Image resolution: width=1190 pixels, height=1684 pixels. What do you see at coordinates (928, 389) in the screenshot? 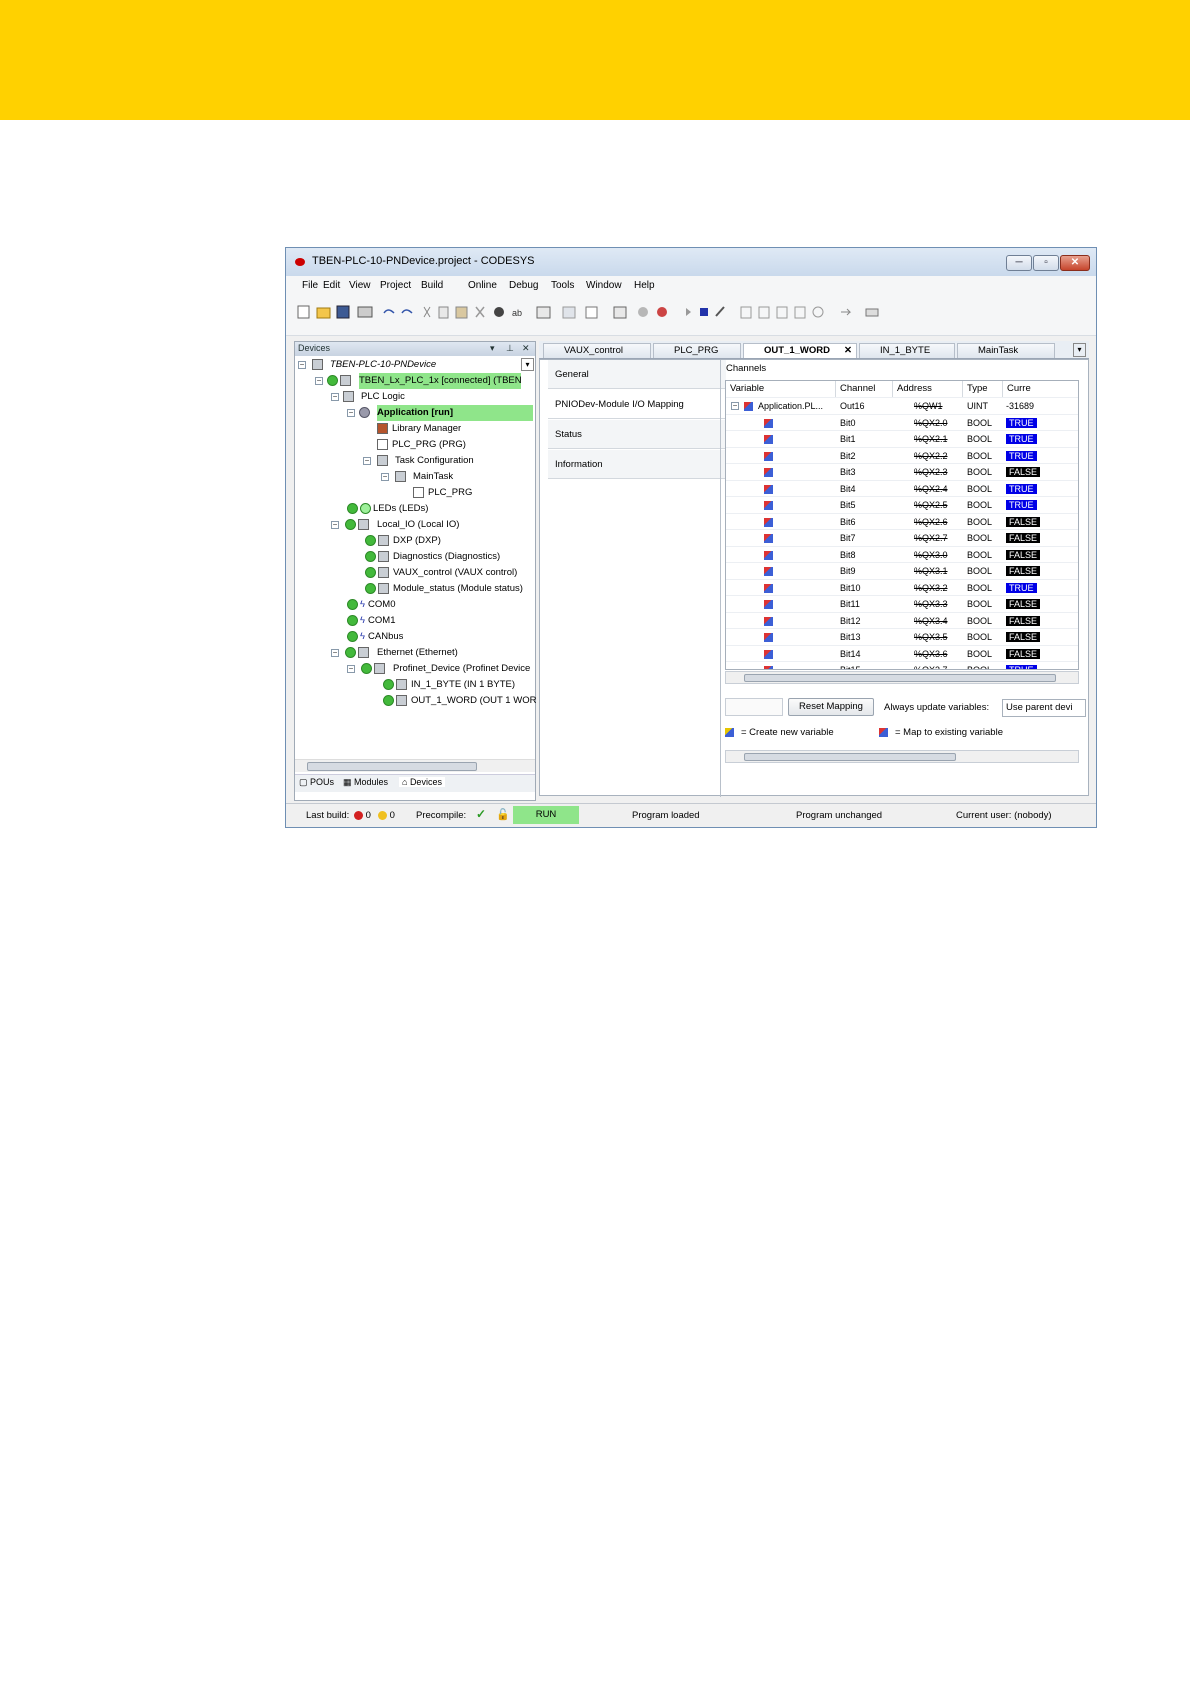
I see `col-header-address: Address` at bounding box center [928, 389].